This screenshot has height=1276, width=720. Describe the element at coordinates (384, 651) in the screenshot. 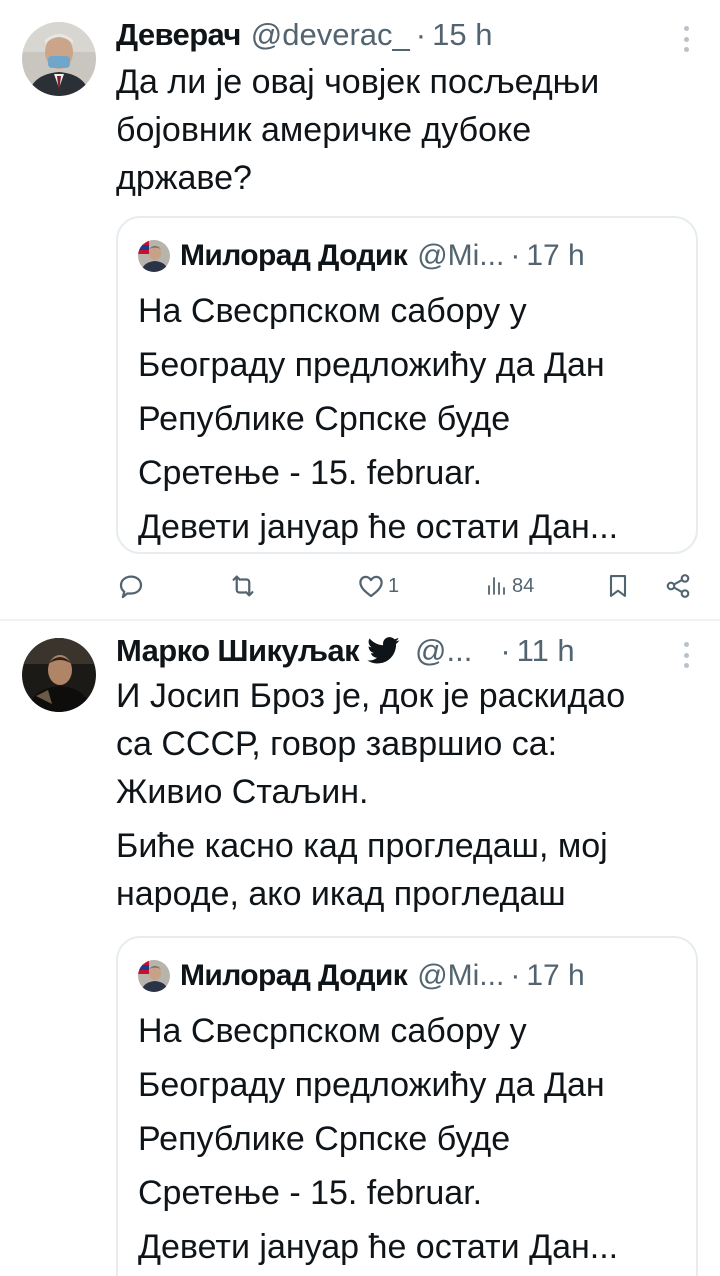

I see `twitter-bird-icon` at that location.